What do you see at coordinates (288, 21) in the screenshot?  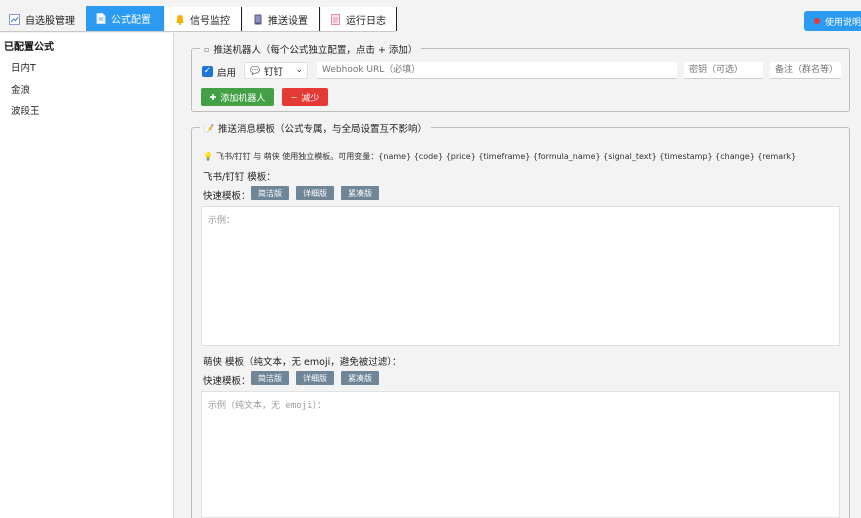 I see `tab-label: 推送设置` at bounding box center [288, 21].